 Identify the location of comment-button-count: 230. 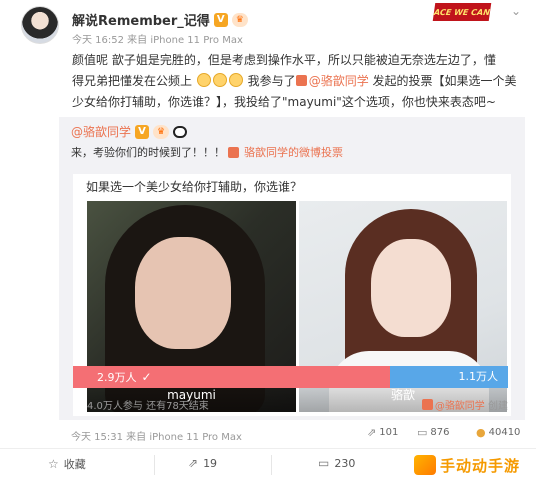
(345, 463).